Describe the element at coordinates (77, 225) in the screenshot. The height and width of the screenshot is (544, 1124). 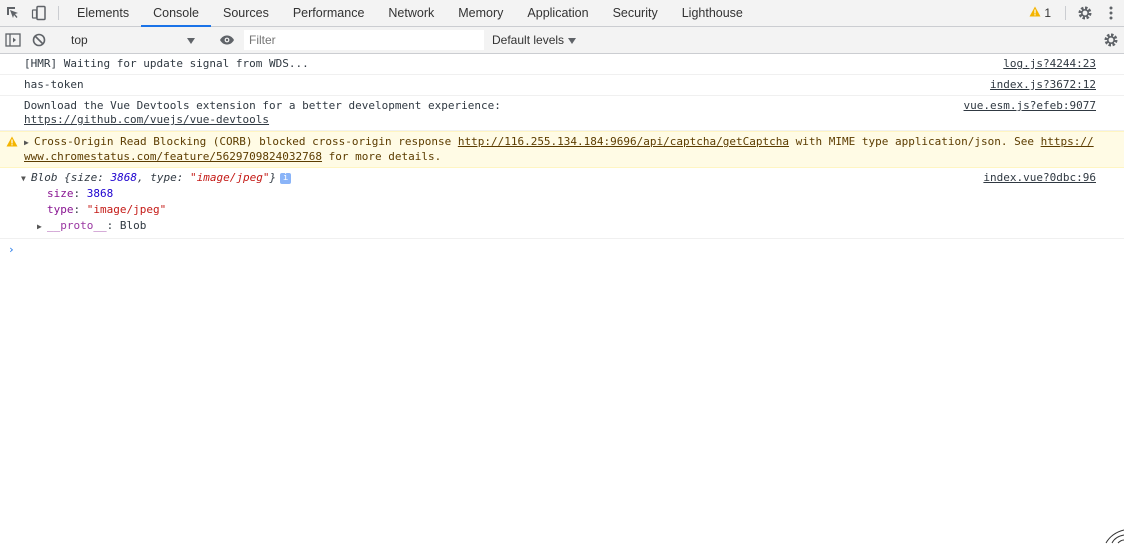
I see `proto-key: __proto__` at that location.